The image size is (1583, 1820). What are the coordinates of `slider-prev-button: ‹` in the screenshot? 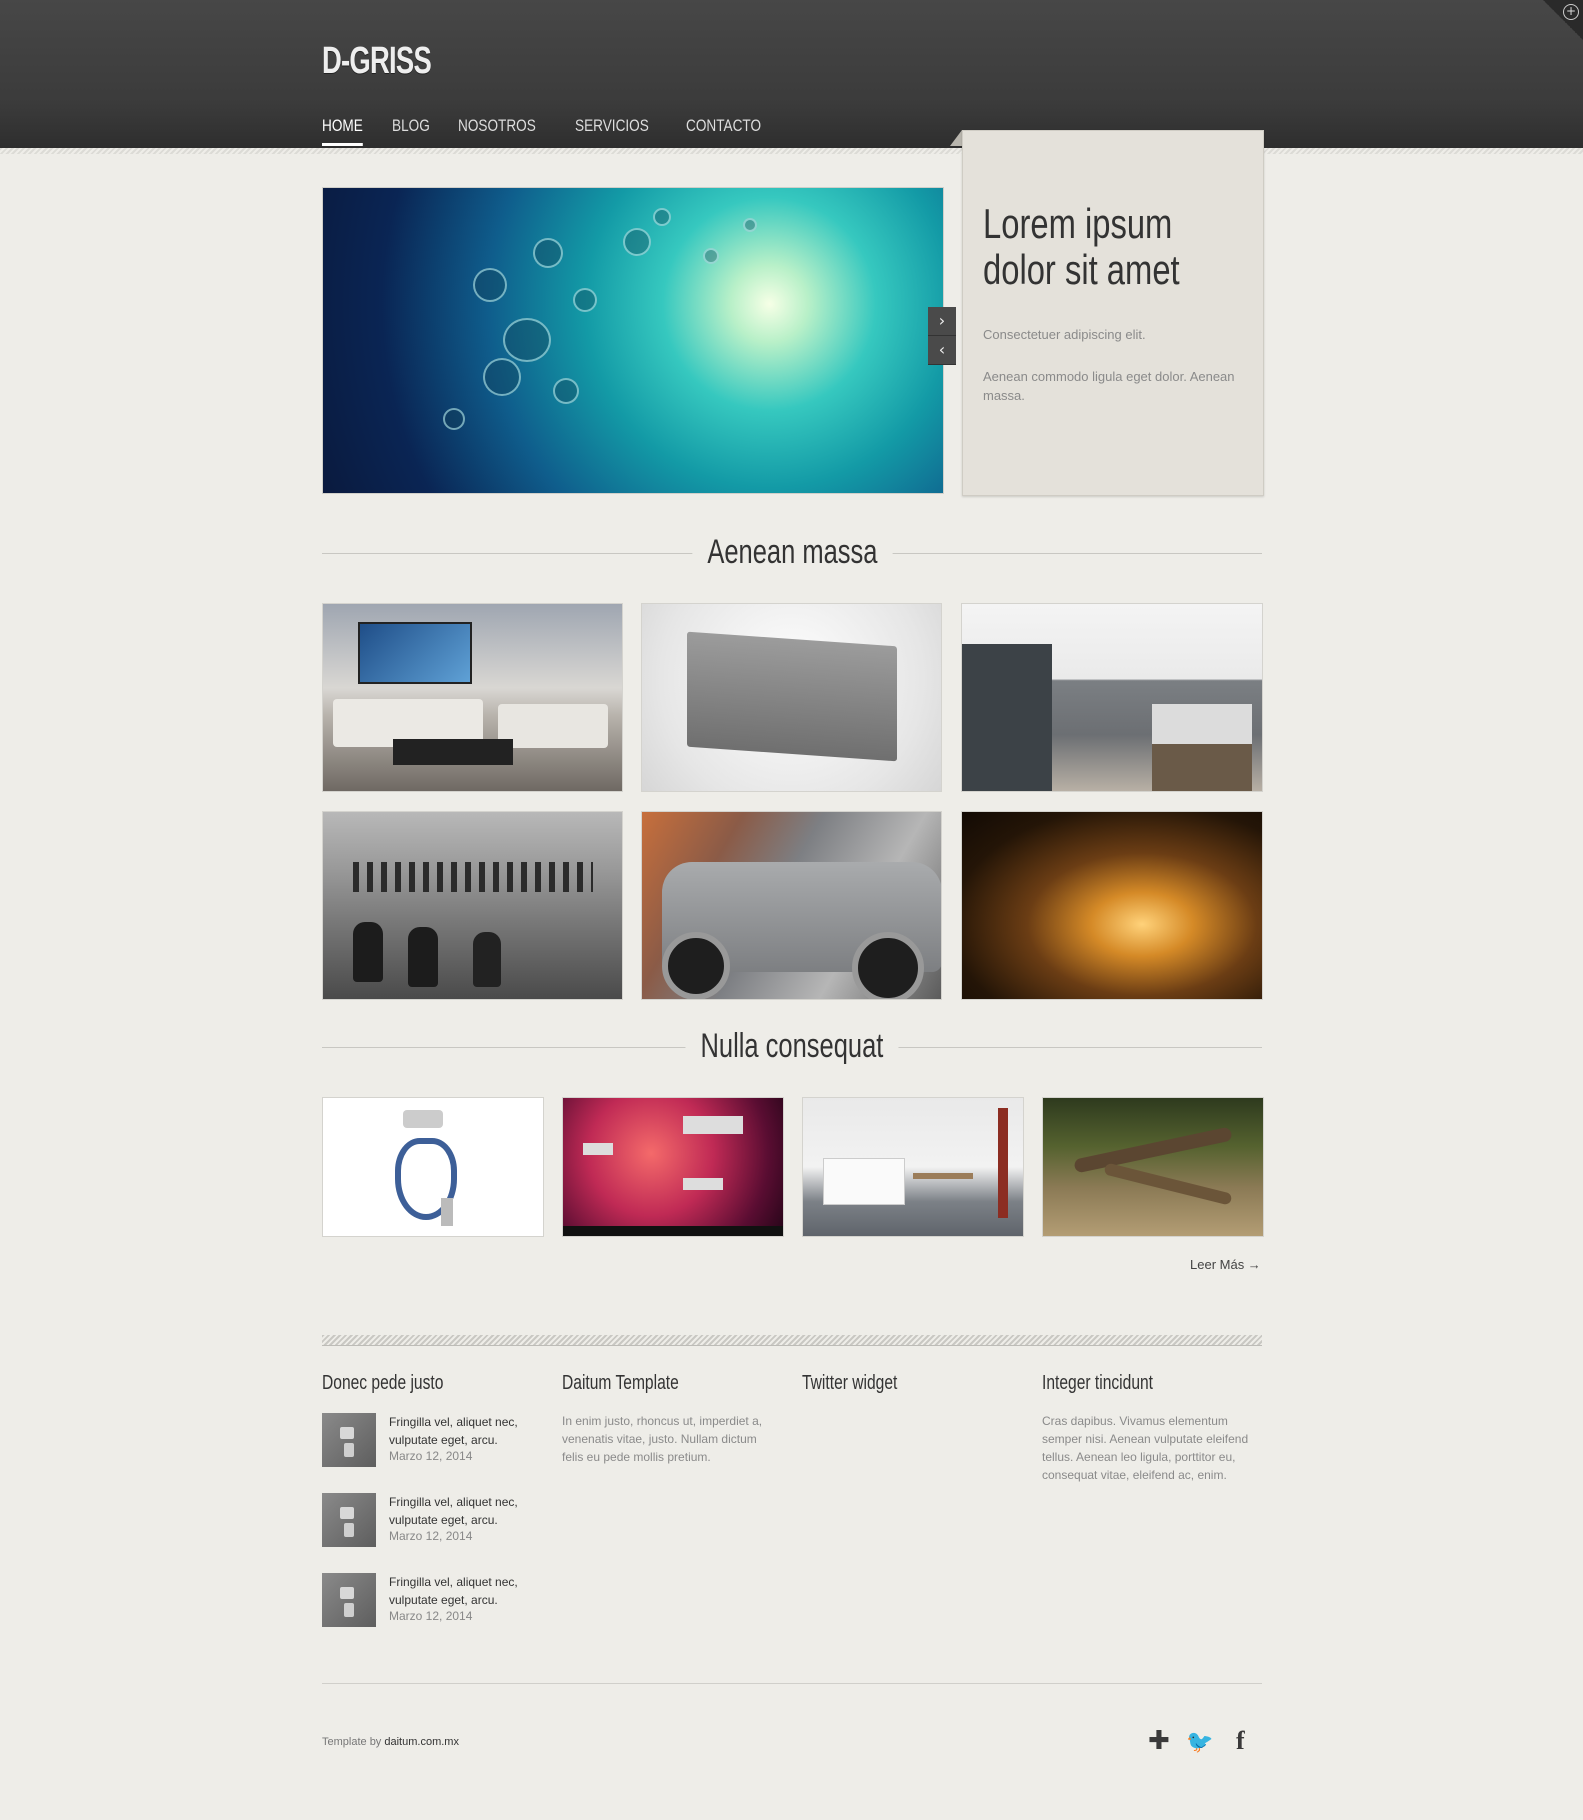 It's located at (942, 350).